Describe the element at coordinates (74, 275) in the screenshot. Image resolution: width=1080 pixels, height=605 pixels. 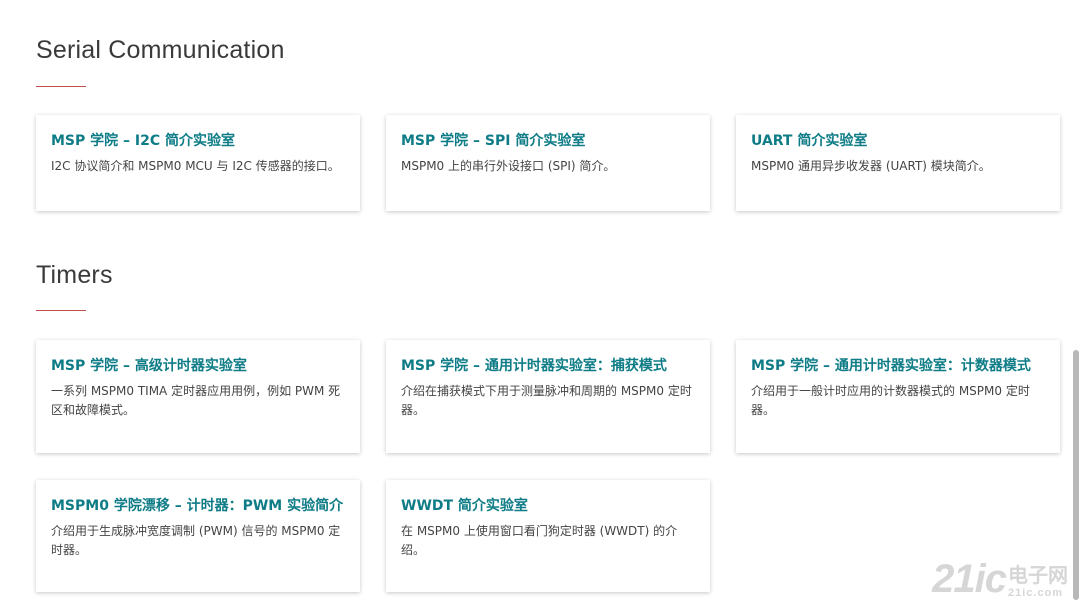
I see `section-title-timers: Timers` at that location.